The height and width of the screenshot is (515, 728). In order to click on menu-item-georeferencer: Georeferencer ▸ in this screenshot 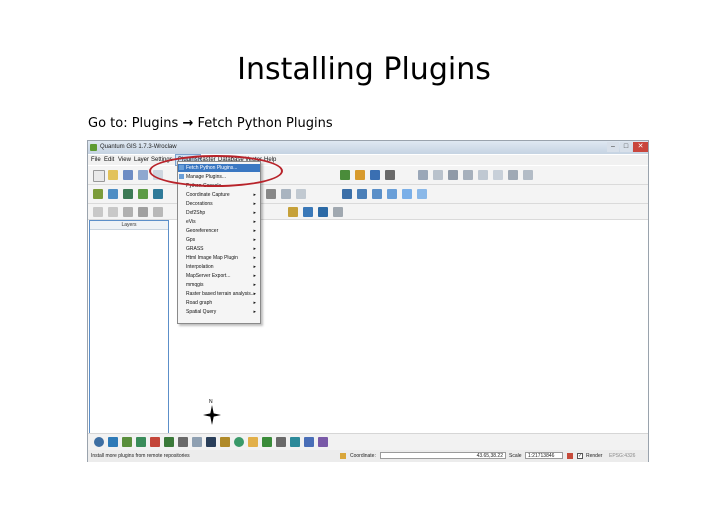, I will do `click(219, 231)`.